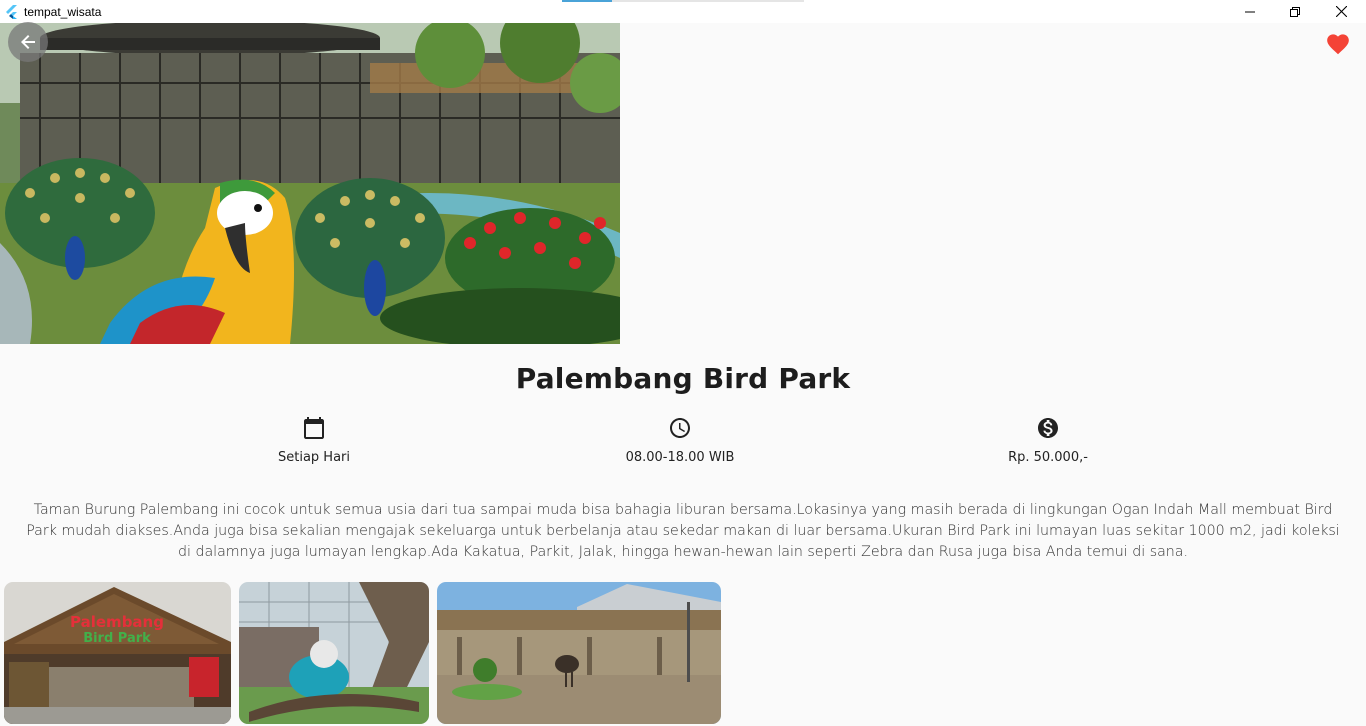 This screenshot has height=726, width=1366. What do you see at coordinates (117, 653) in the screenshot?
I see `gallery-photo-entrance: Palembang Bird Park` at bounding box center [117, 653].